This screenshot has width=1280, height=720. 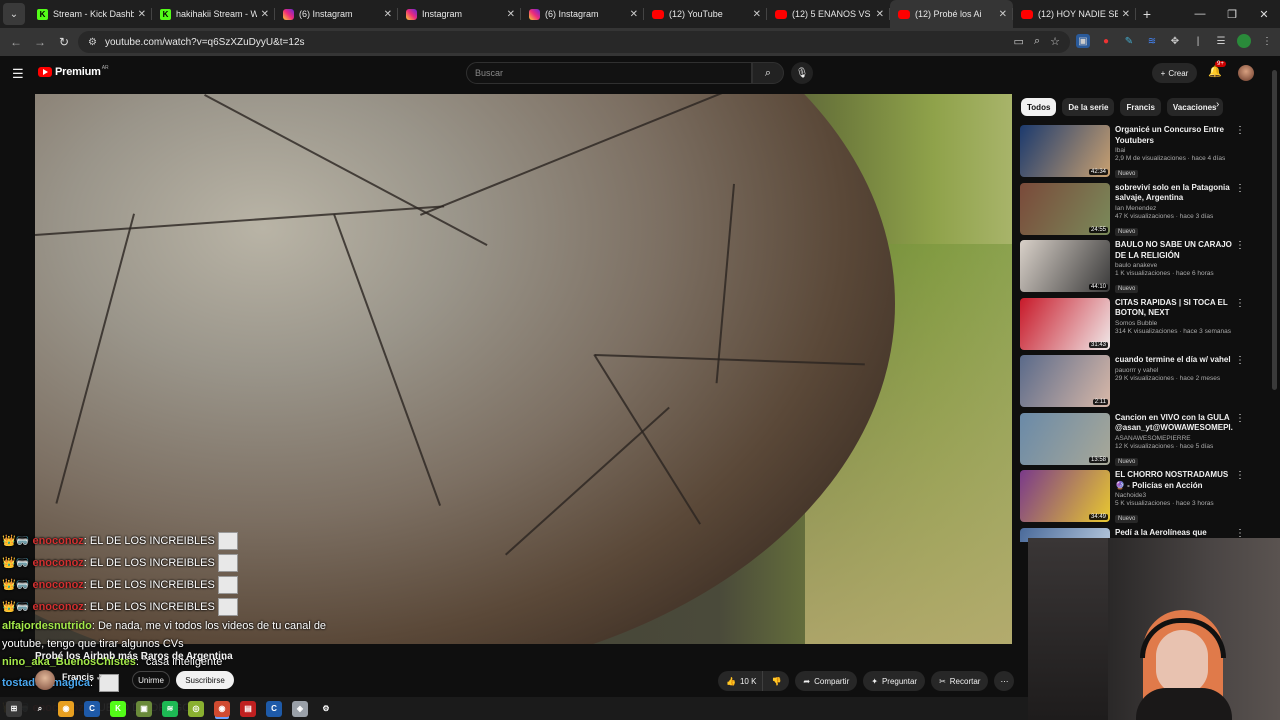 What do you see at coordinates (826, 681) in the screenshot?
I see `share-button: ➦ Compartir` at bounding box center [826, 681].